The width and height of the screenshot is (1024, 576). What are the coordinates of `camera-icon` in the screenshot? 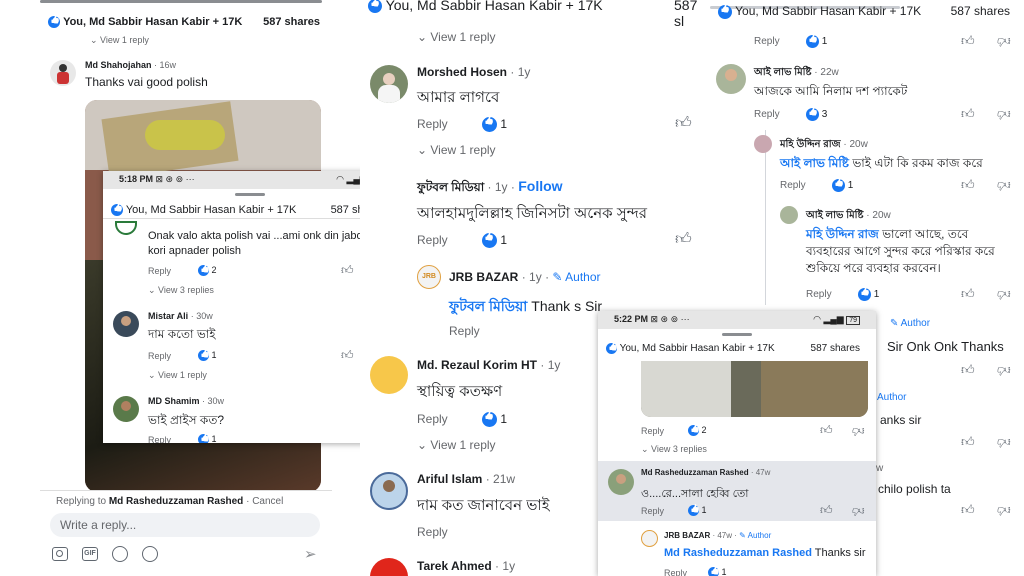 It's located at (60, 554).